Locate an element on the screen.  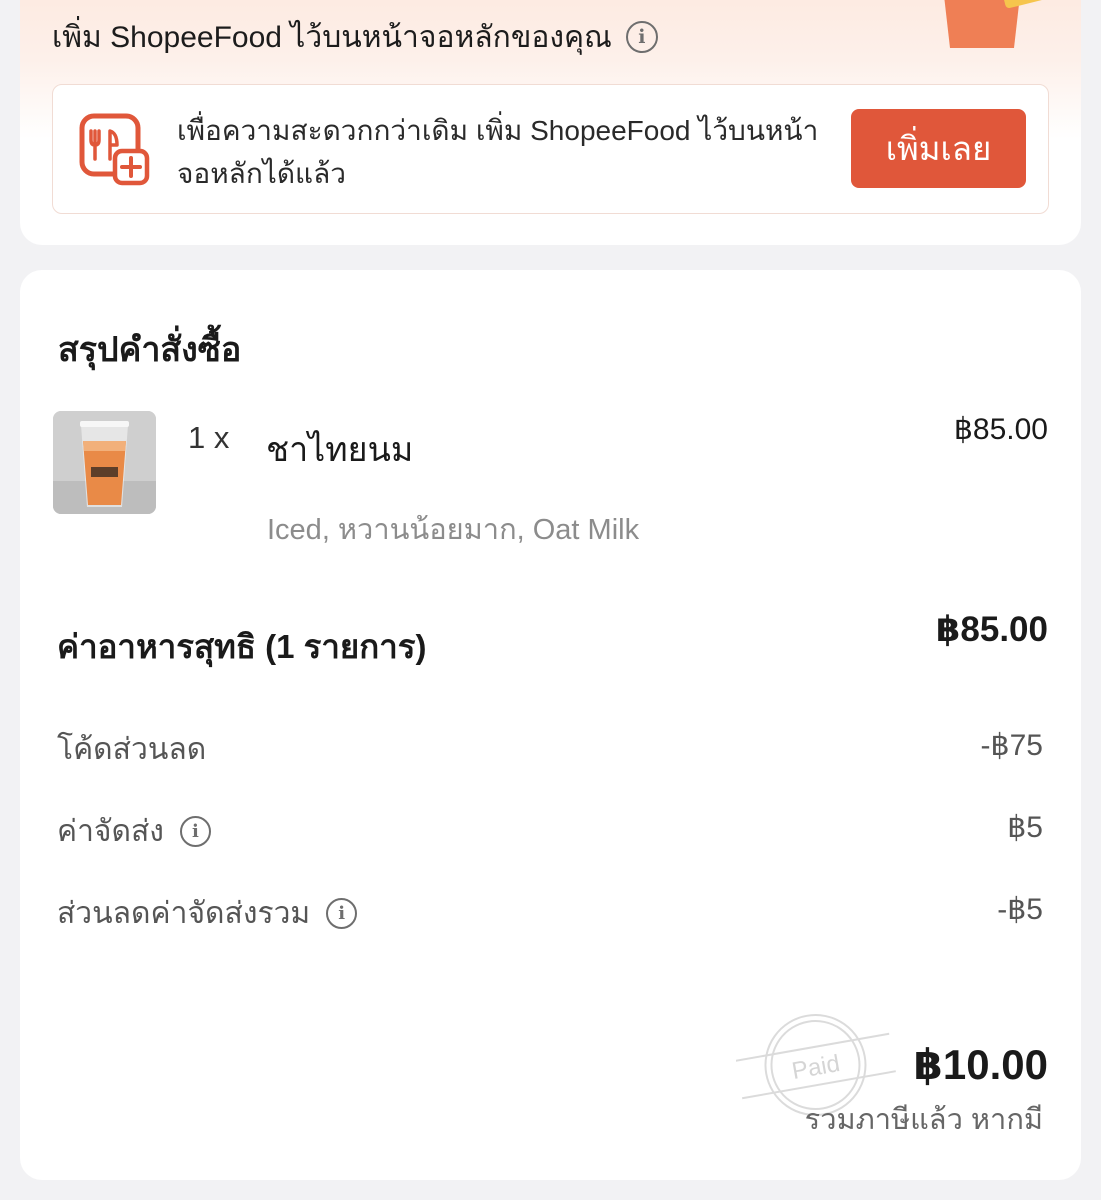
delivery-discount-row: ส่วนลดค่าจัดส่งรวม i is located at coordinates (207, 913).